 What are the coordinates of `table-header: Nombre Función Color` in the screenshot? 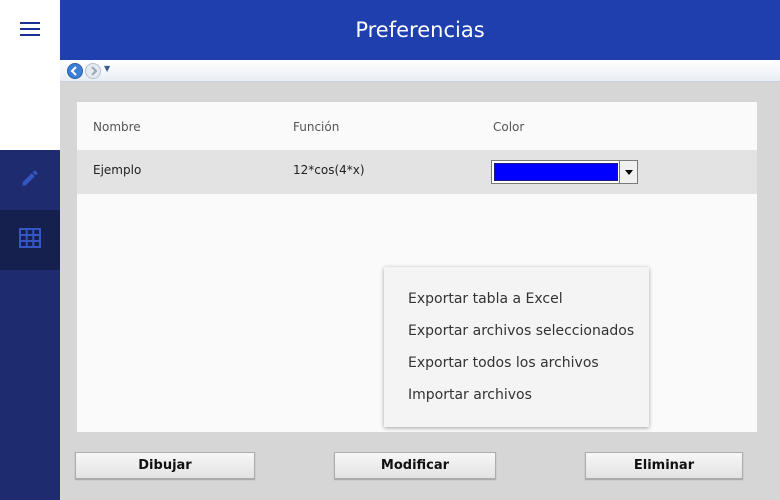 It's located at (417, 126).